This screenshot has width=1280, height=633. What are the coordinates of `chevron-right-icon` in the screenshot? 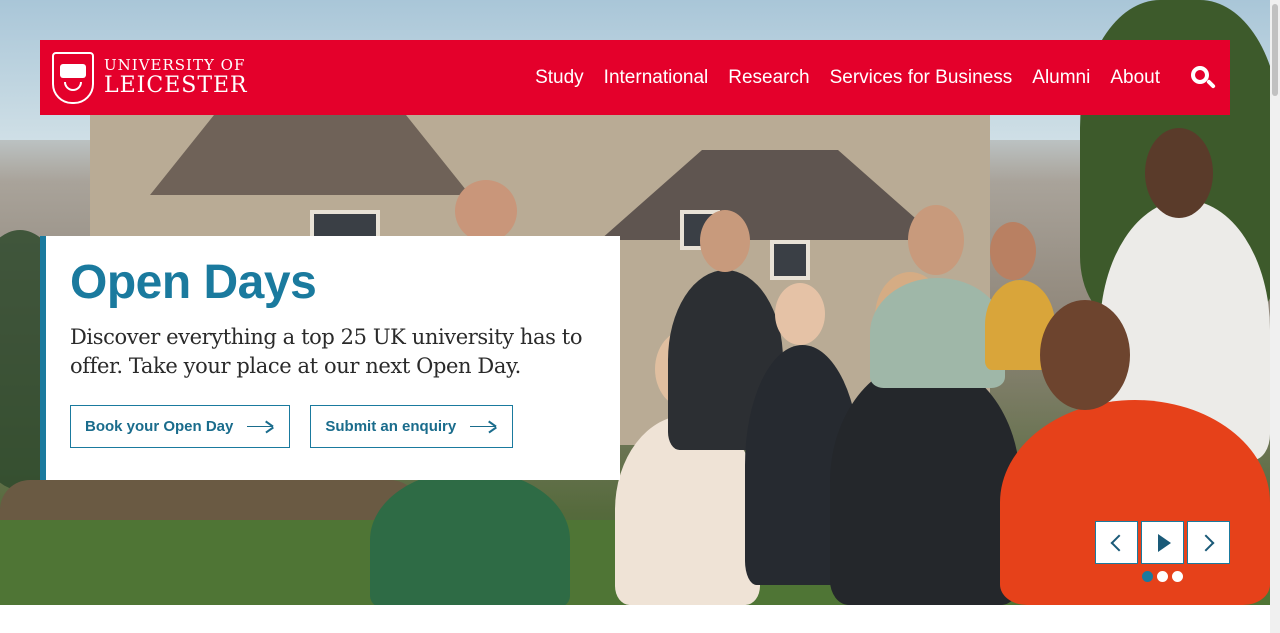 It's located at (1206, 542).